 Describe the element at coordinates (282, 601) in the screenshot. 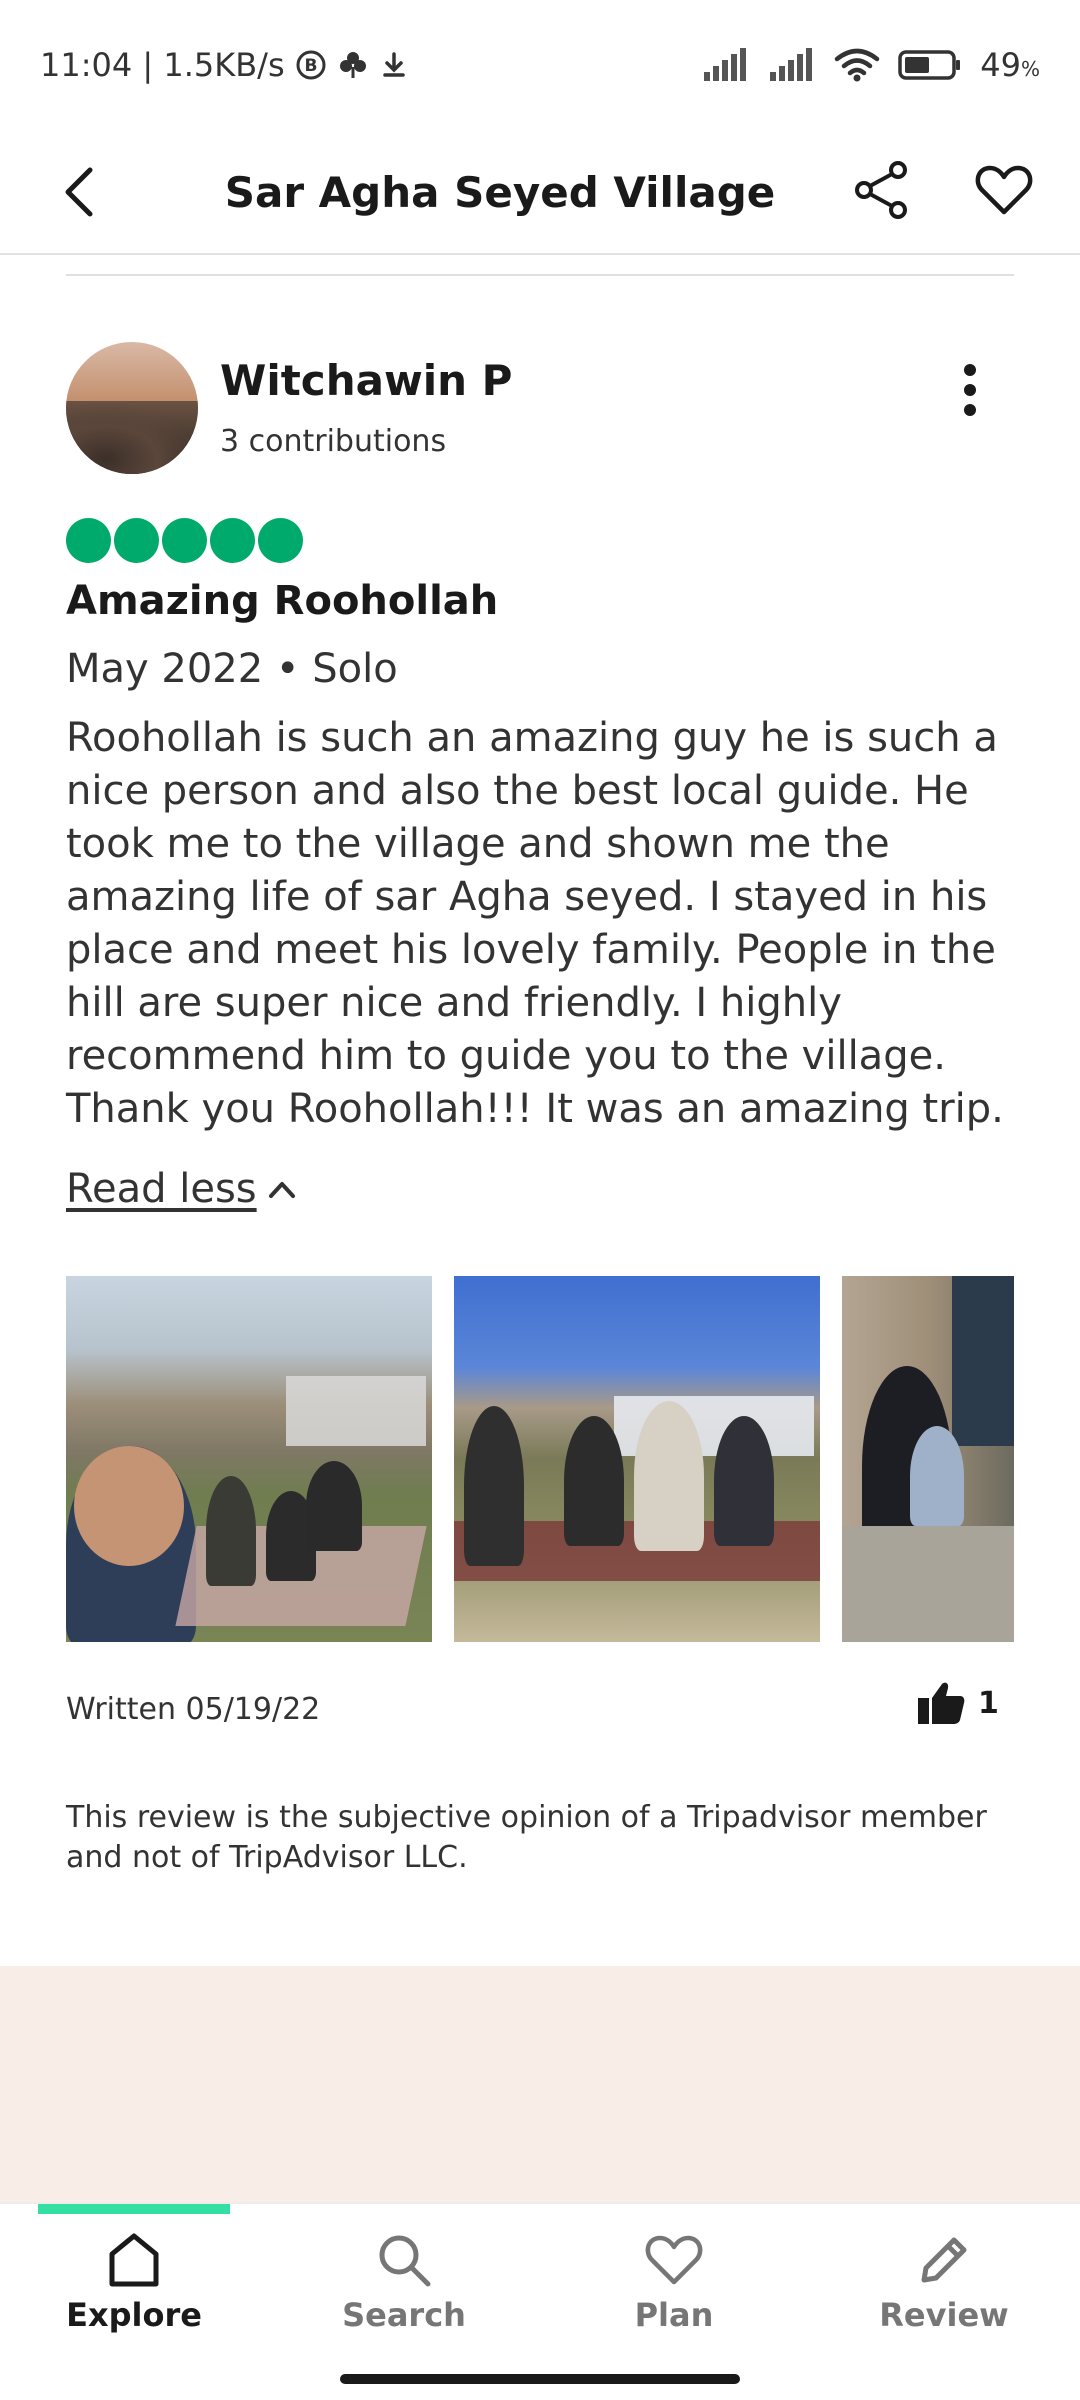

I see `review-title: Amazing Roohollah` at that location.